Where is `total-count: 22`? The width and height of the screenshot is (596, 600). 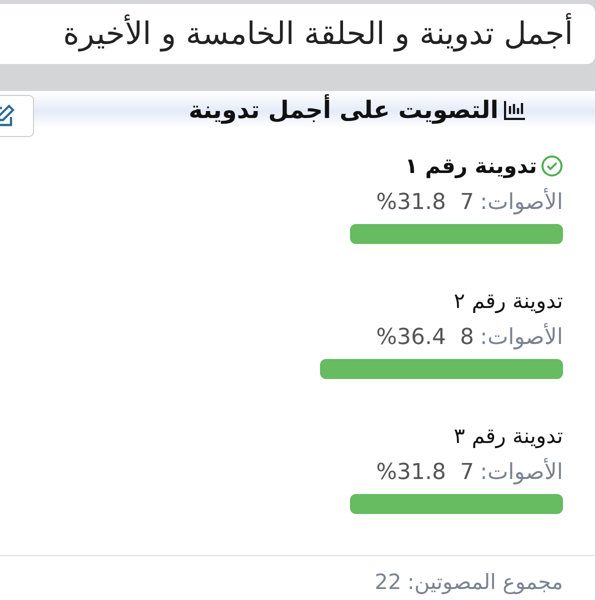 total-count: 22 is located at coordinates (388, 582).